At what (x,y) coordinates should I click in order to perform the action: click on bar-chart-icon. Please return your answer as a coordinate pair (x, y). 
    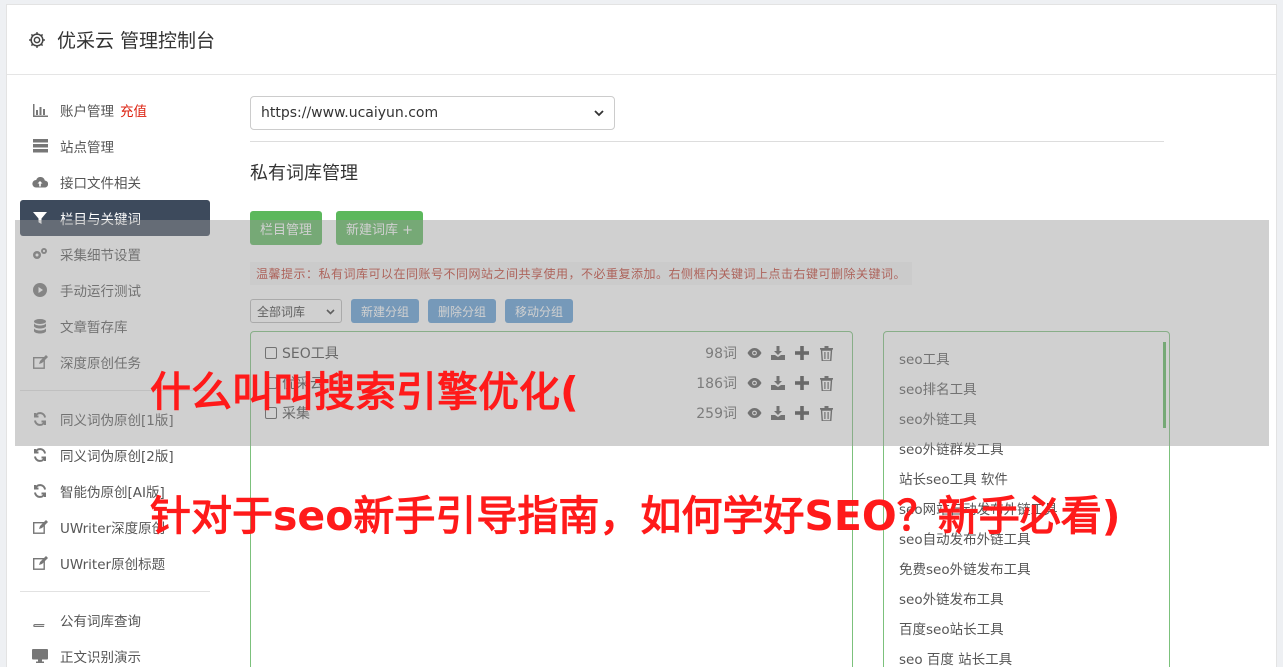
    Looking at the image, I should click on (40, 110).